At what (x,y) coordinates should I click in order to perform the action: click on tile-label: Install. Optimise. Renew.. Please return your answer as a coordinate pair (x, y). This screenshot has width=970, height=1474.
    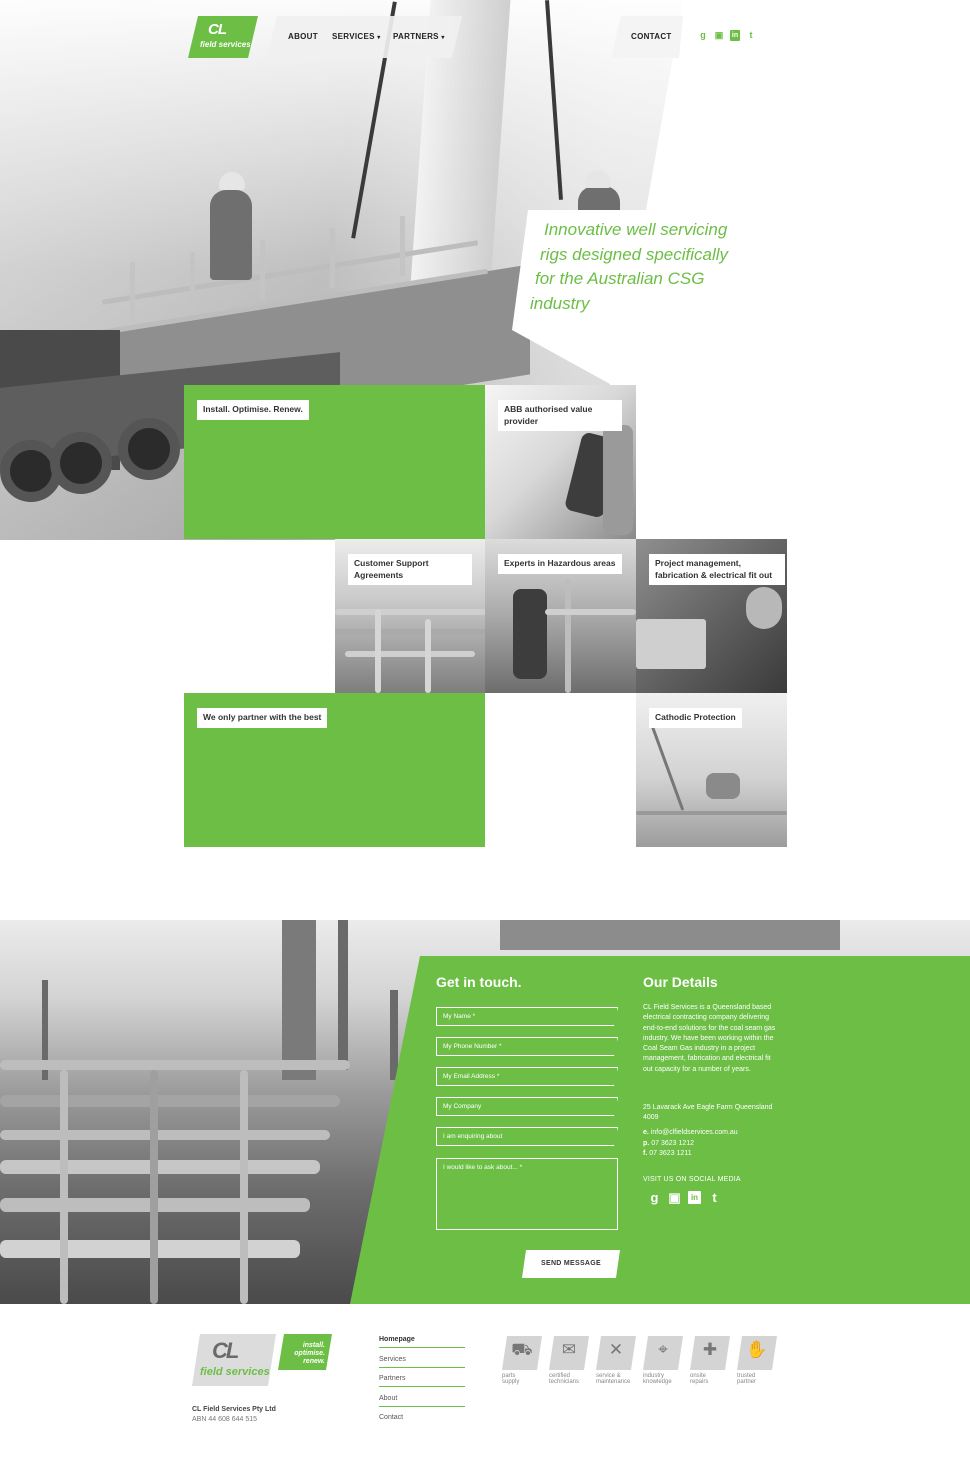
    Looking at the image, I should click on (253, 410).